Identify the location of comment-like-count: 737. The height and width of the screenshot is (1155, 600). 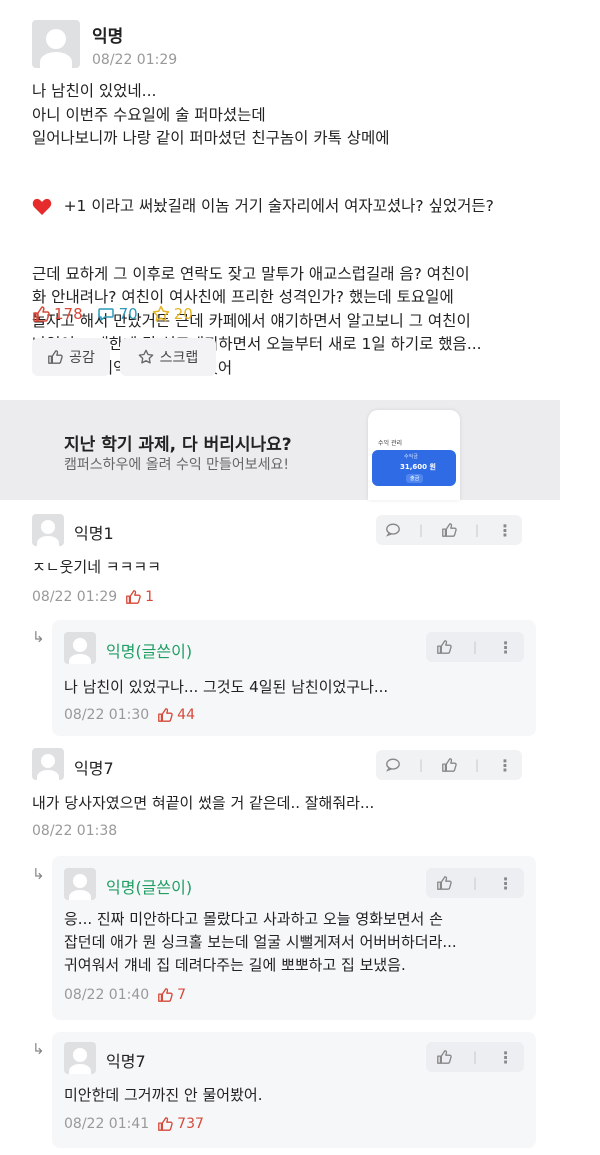
(190, 1124).